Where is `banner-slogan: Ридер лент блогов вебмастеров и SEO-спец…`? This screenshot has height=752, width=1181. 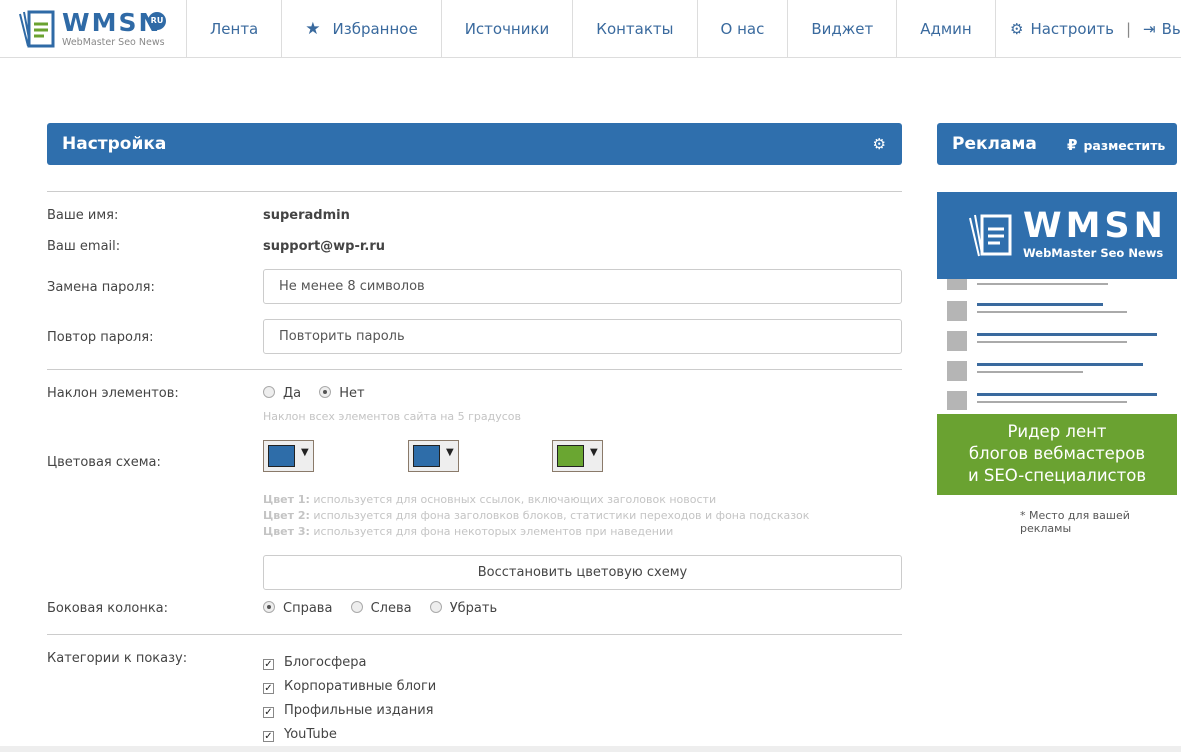 banner-slogan: Ридер лент блогов вебмастеров и SEO-спец… is located at coordinates (1057, 454).